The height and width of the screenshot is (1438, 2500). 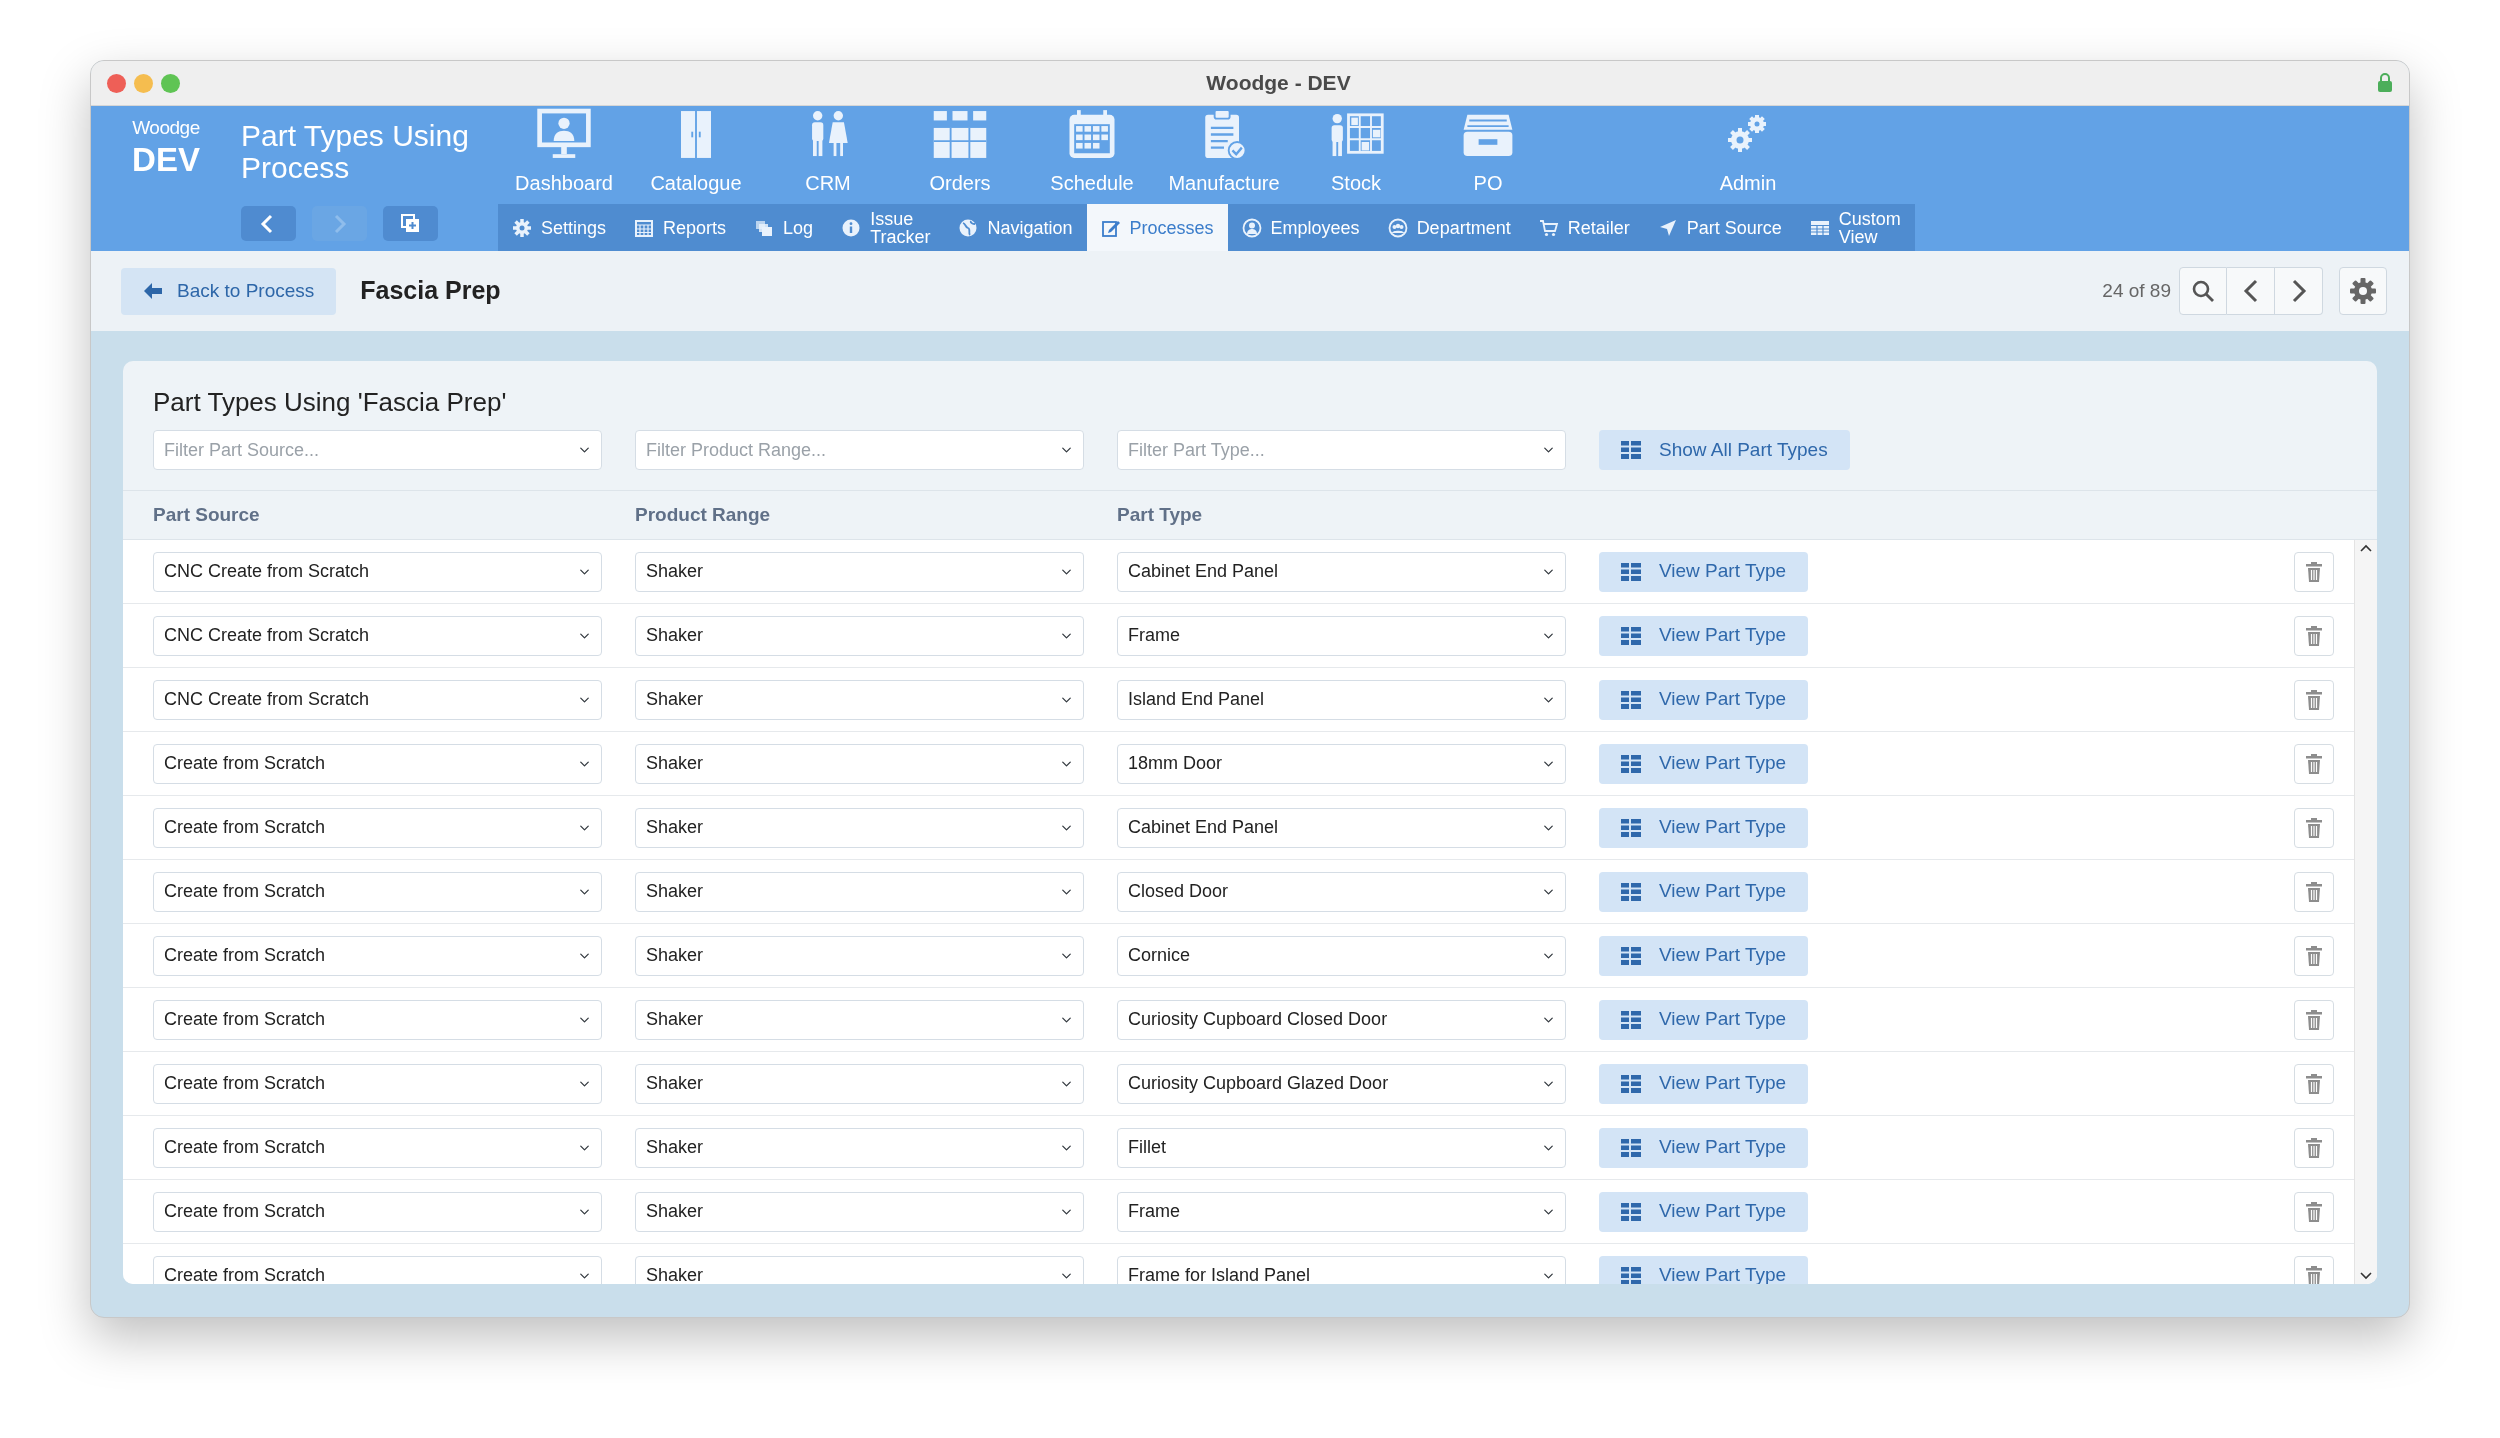 What do you see at coordinates (1724, 450) in the screenshot?
I see `show-all-button: Show All Part Types` at bounding box center [1724, 450].